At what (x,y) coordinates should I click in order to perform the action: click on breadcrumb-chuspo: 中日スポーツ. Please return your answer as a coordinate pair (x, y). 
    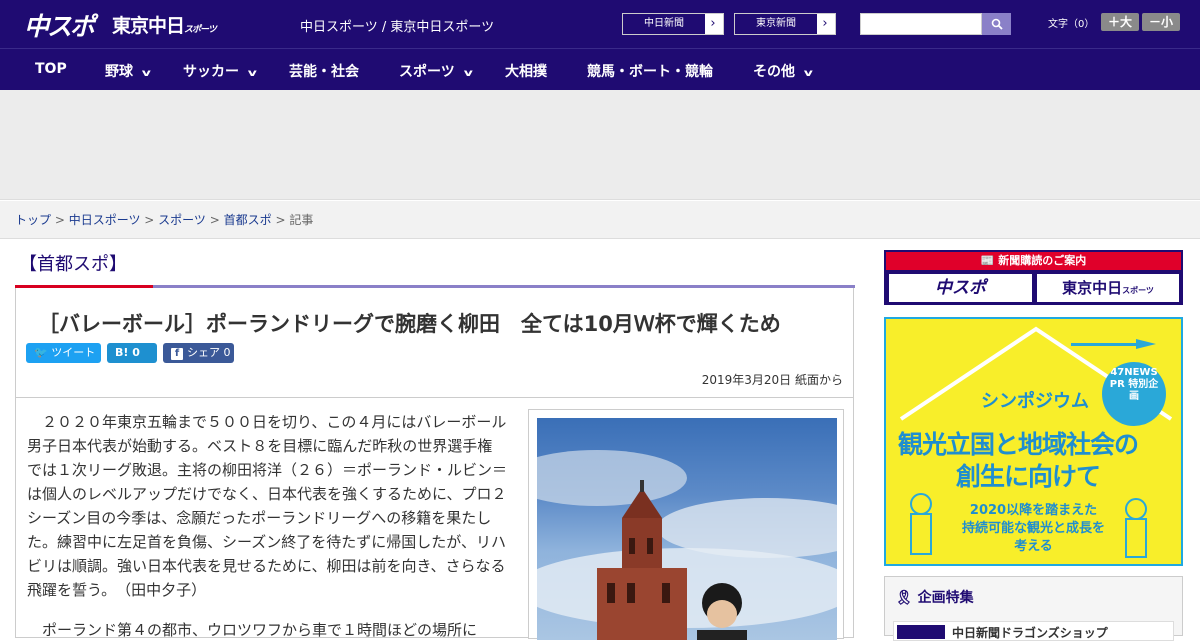
    Looking at the image, I should click on (105, 220).